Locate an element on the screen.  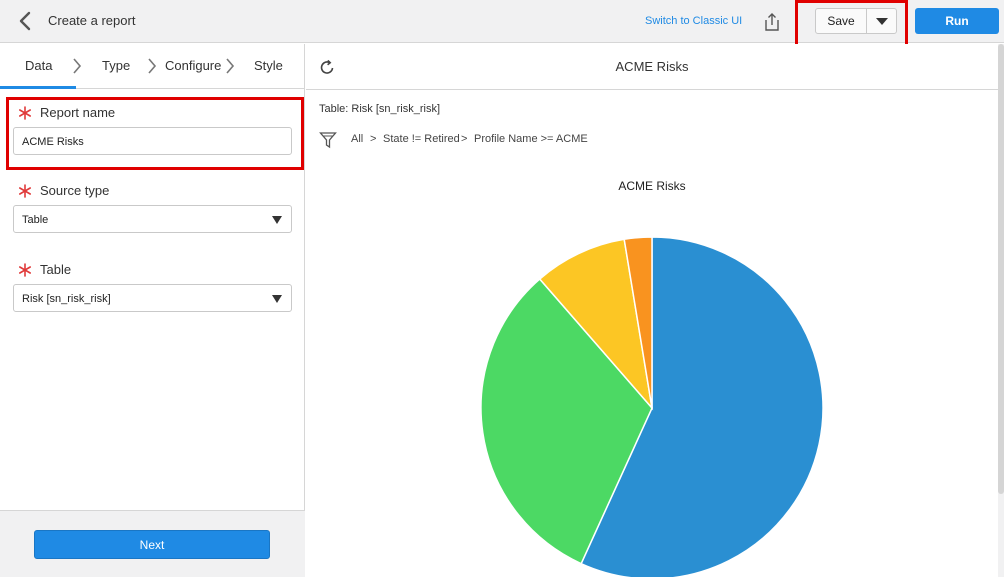
back-chevron-icon is located at coordinates (25, 21).